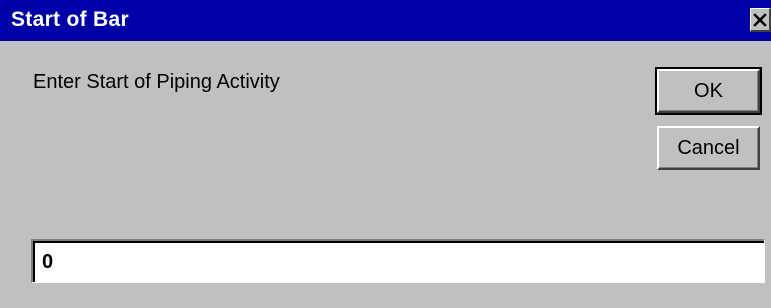 The width and height of the screenshot is (771, 308). What do you see at coordinates (708, 148) in the screenshot?
I see `cancel-button: Cancel` at bounding box center [708, 148].